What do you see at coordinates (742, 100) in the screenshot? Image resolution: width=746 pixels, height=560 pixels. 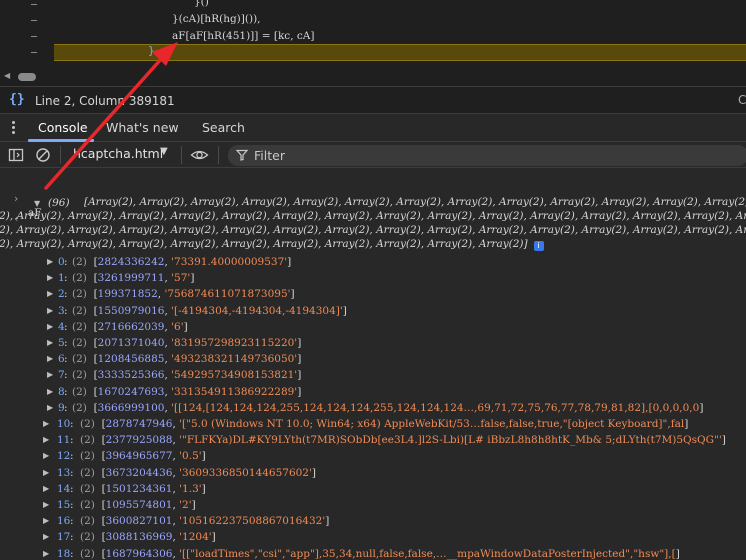 I see `status-right-text: C` at bounding box center [742, 100].